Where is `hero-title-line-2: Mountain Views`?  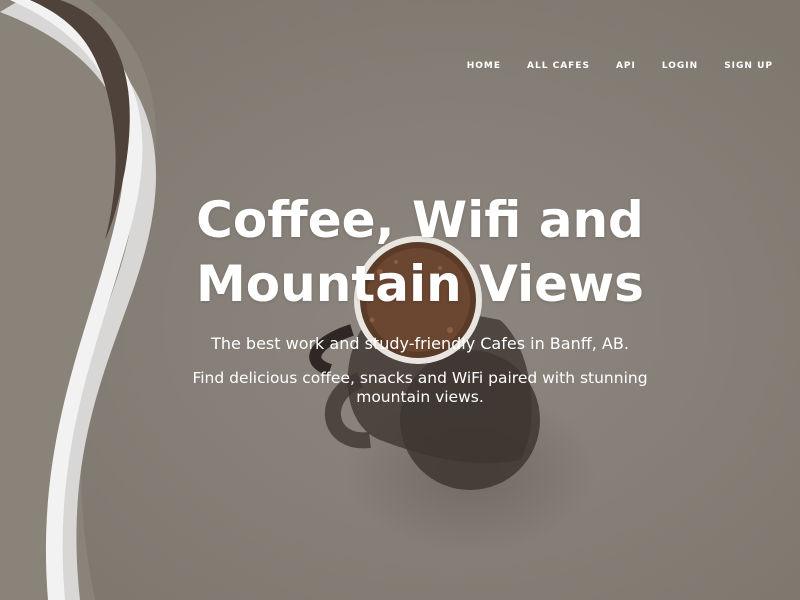 hero-title-line-2: Mountain Views is located at coordinates (420, 284).